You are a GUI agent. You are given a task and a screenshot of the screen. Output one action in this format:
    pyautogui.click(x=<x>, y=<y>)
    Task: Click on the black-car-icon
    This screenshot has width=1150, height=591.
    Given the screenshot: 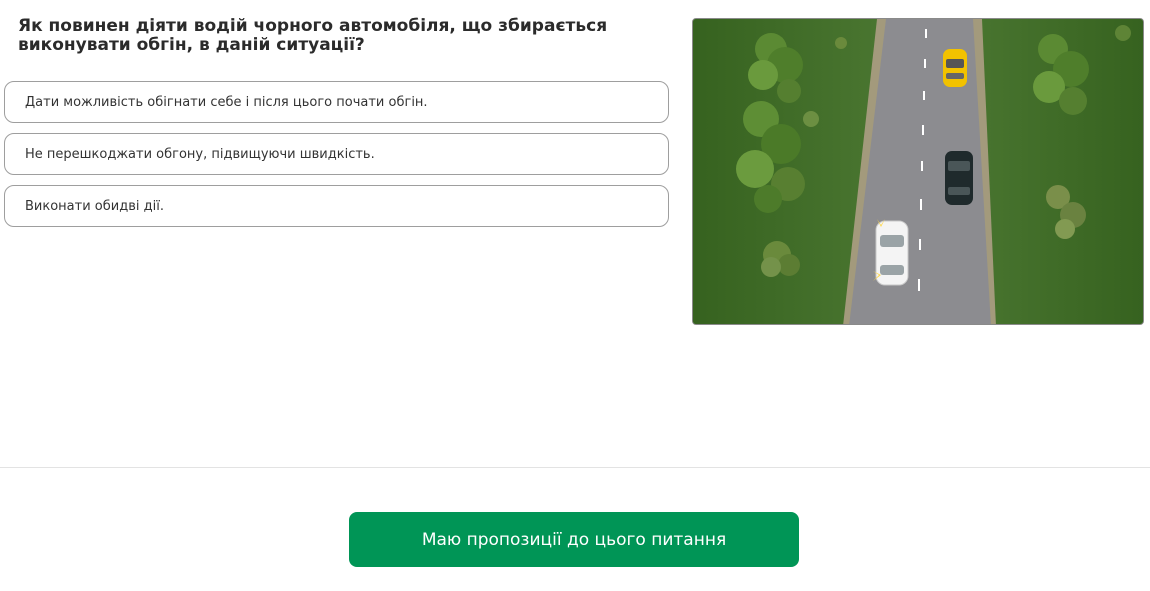 What is the action you would take?
    pyautogui.click(x=959, y=178)
    